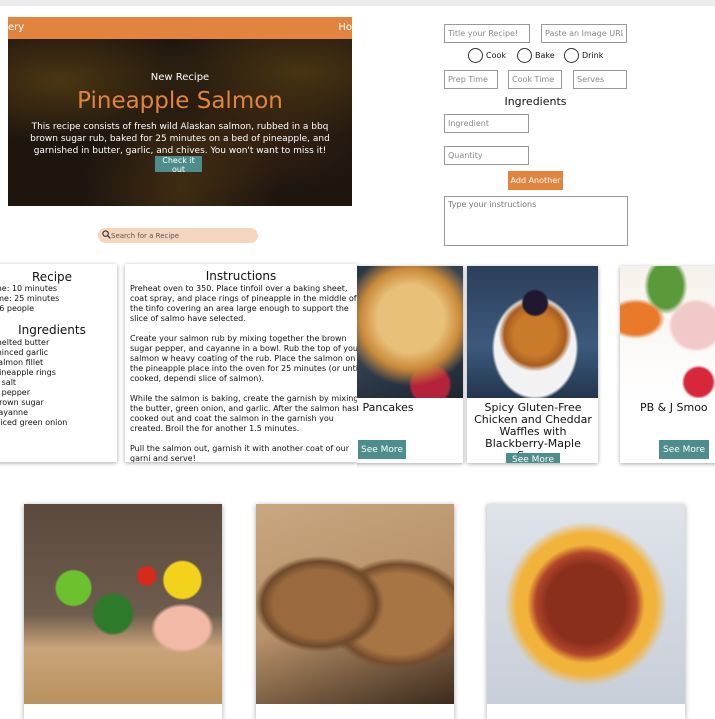 This screenshot has width=715, height=719. Describe the element at coordinates (410, 332) in the screenshot. I see `pancakes-photo` at that location.